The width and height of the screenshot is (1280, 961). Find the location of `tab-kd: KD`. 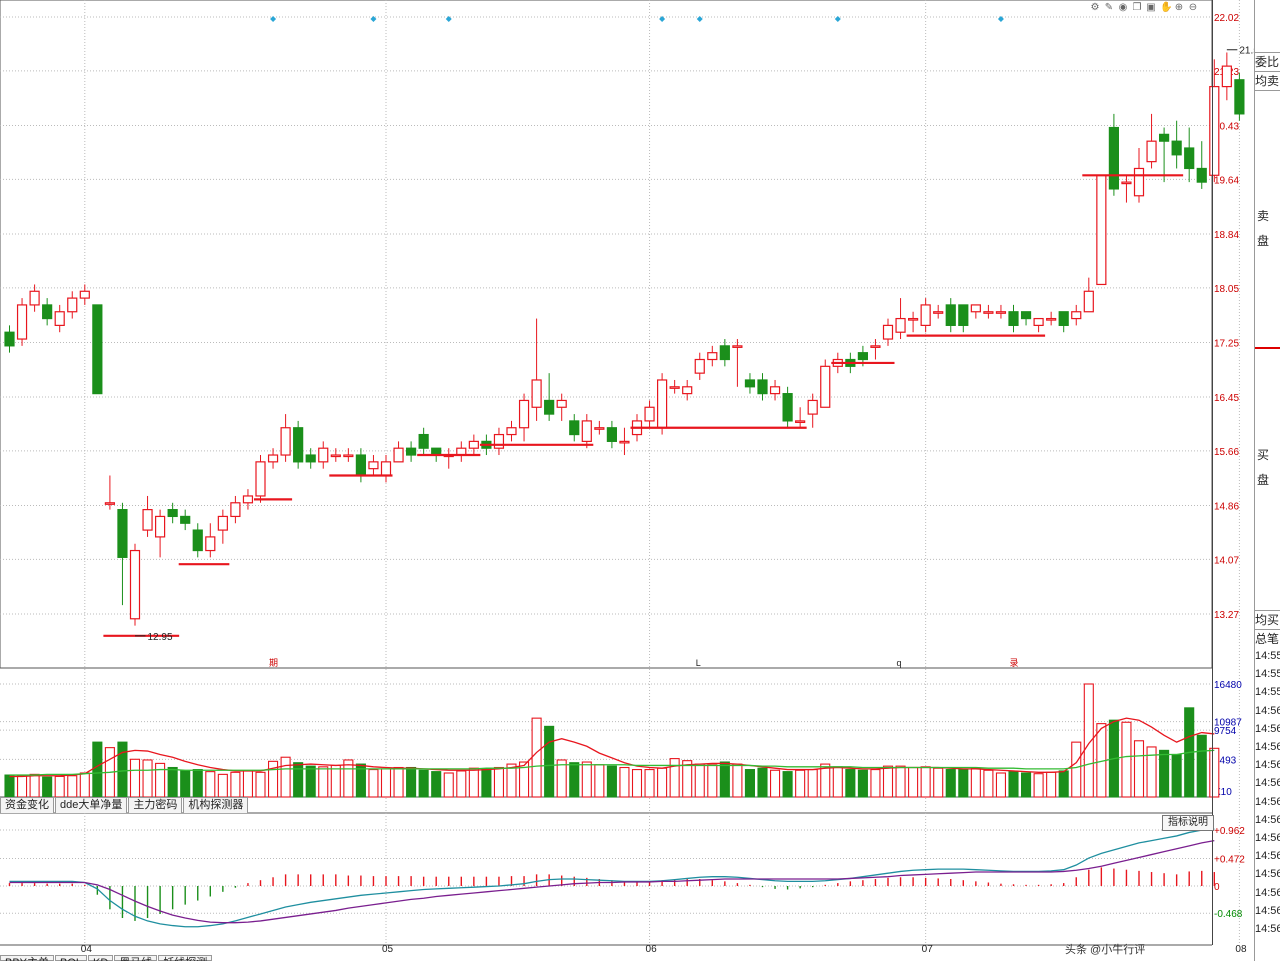

tab-kd: KD is located at coordinates (101, 958).